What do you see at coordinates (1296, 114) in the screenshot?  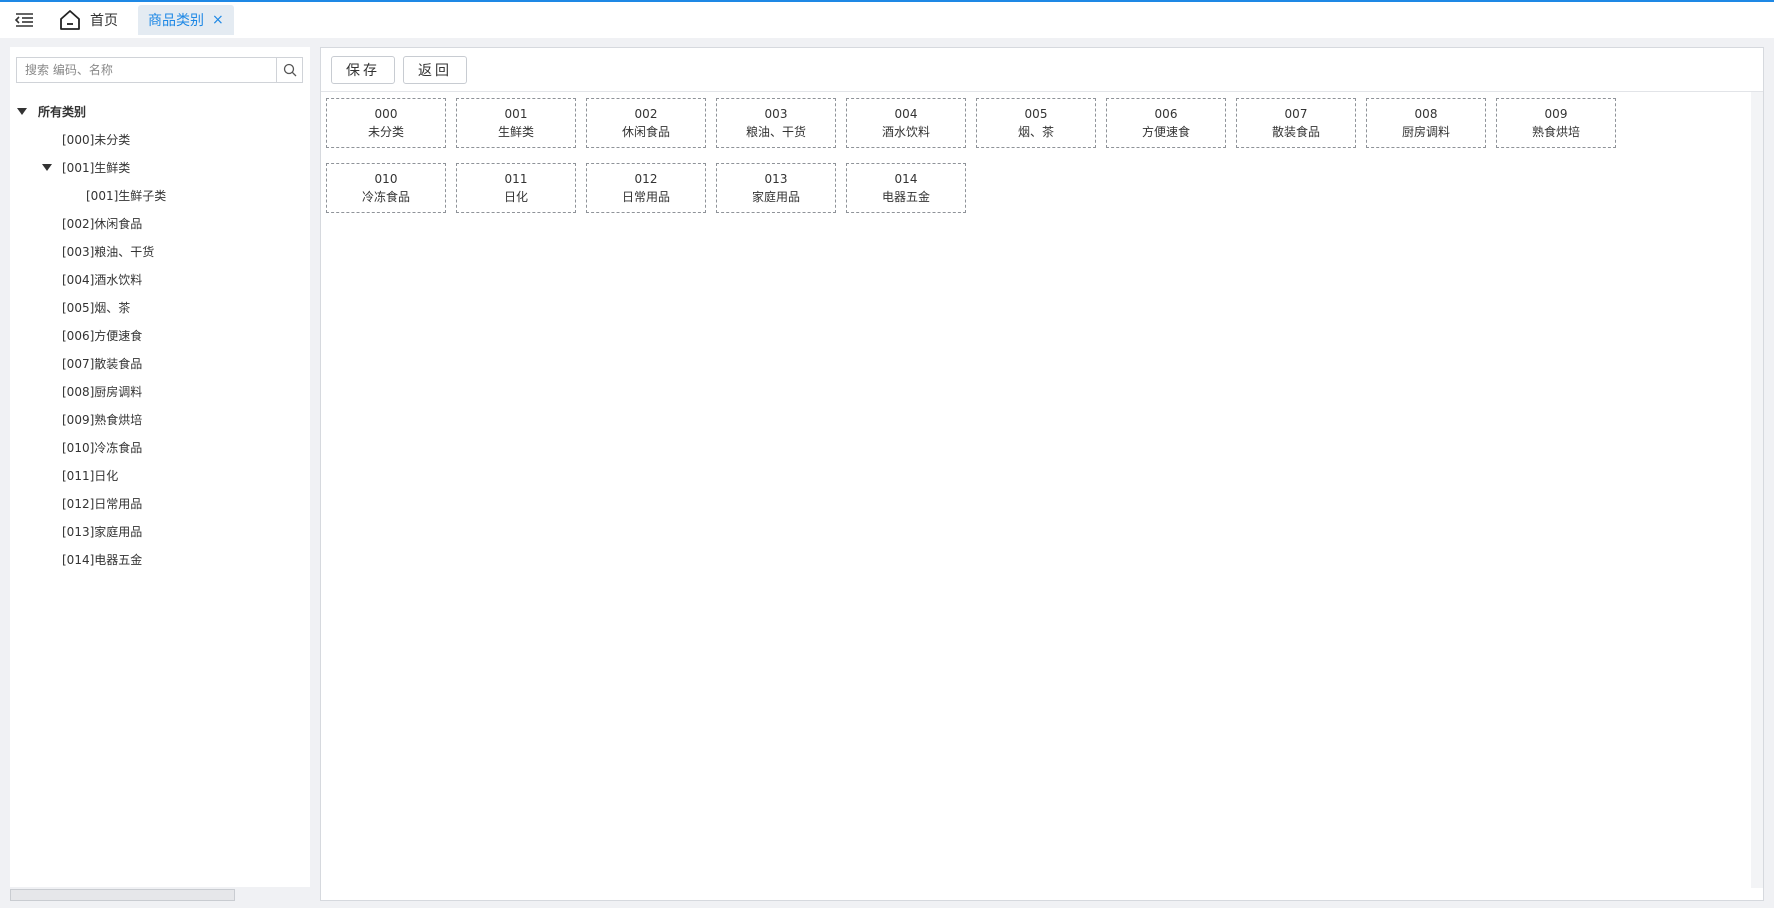 I see `category-card-code: 007` at bounding box center [1296, 114].